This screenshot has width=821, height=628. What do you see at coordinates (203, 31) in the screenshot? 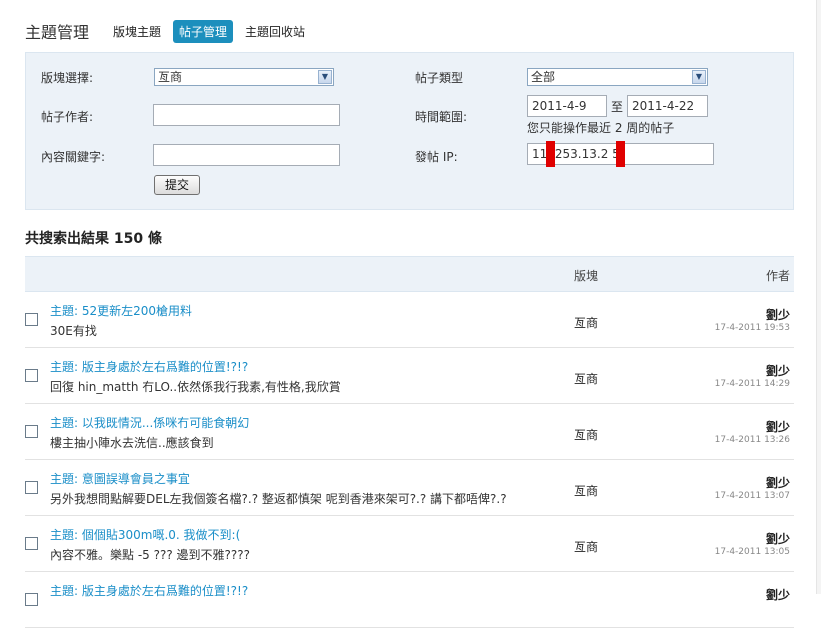
I see `tab-post-management: 帖子管理` at bounding box center [203, 31].